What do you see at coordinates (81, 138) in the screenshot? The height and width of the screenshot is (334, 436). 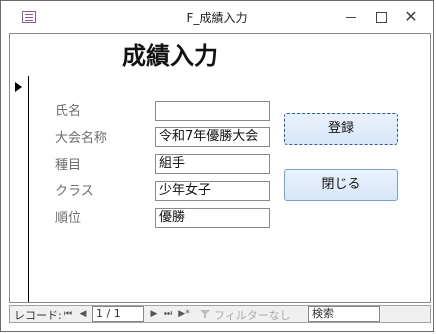 I see `tournament-label: 大会名称` at bounding box center [81, 138].